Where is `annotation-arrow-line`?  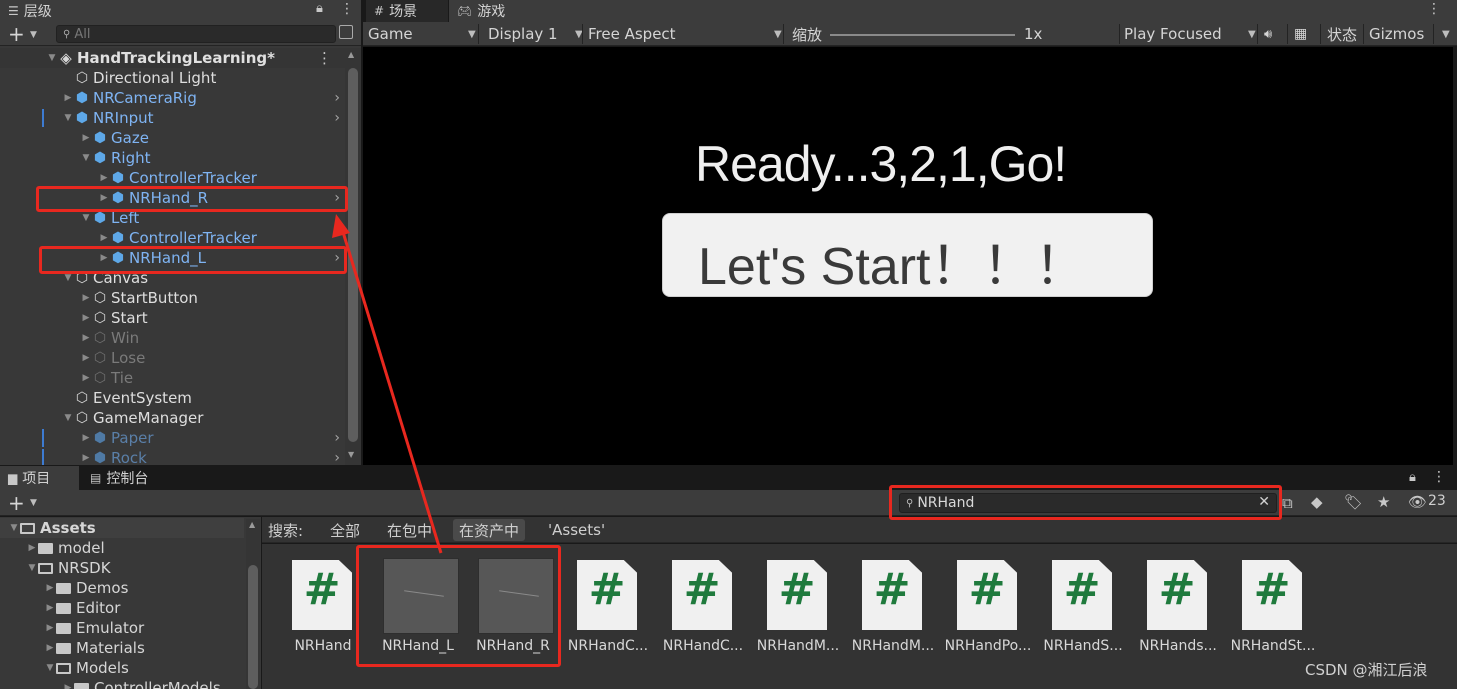 annotation-arrow-line is located at coordinates (392, 392).